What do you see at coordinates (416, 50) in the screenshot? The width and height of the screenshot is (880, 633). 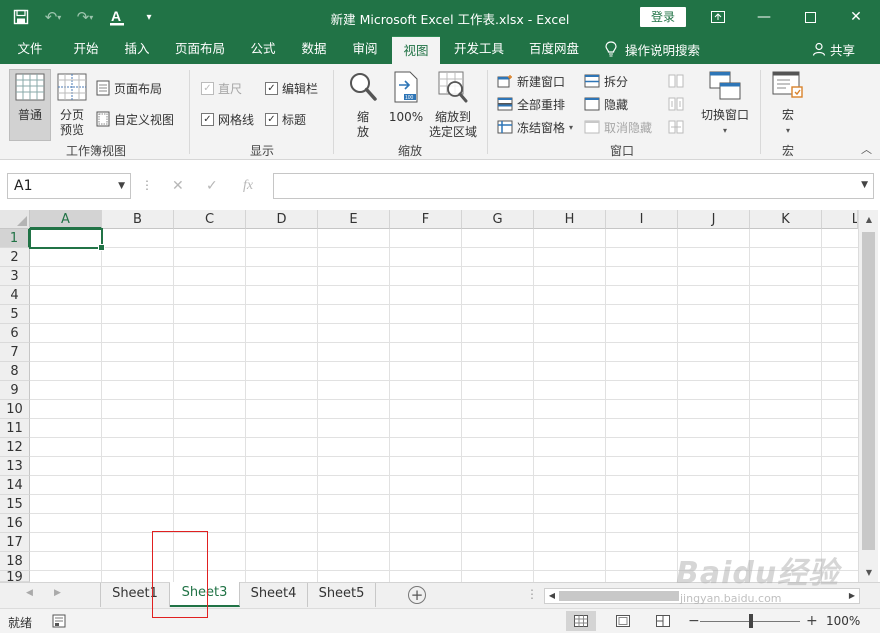 I see `tab-view: 视图` at bounding box center [416, 50].